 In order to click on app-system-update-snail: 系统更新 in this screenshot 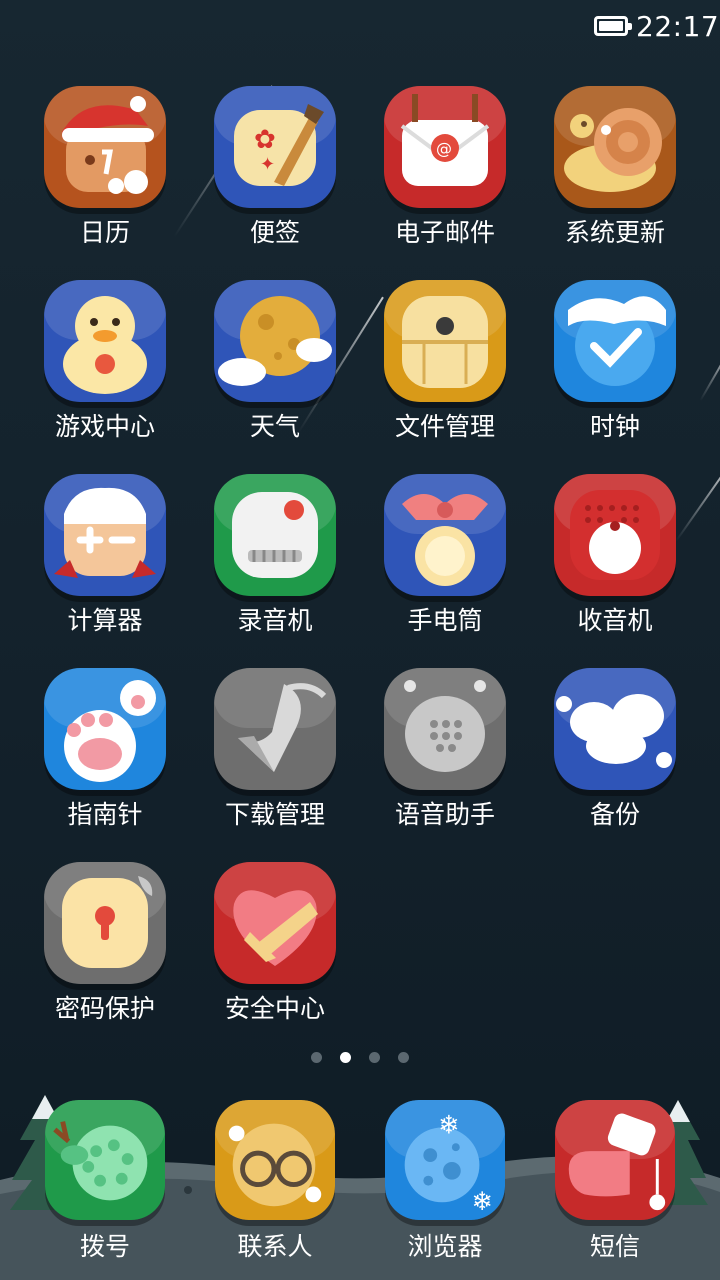, I will do `click(615, 176)`.